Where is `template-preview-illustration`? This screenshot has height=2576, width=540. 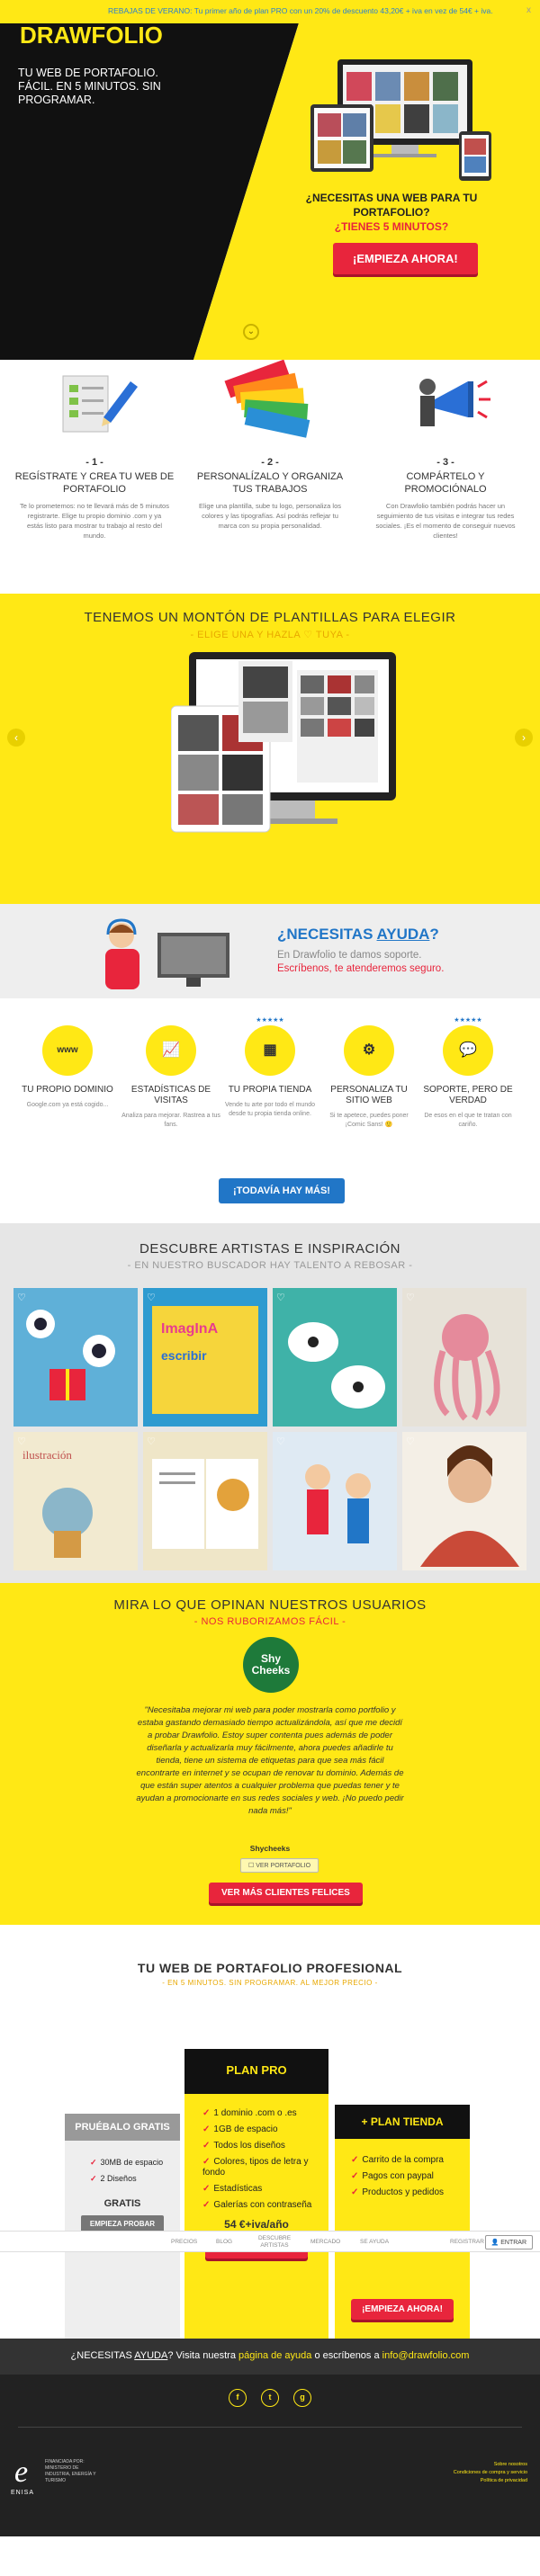
template-preview-illustration is located at coordinates (283, 744).